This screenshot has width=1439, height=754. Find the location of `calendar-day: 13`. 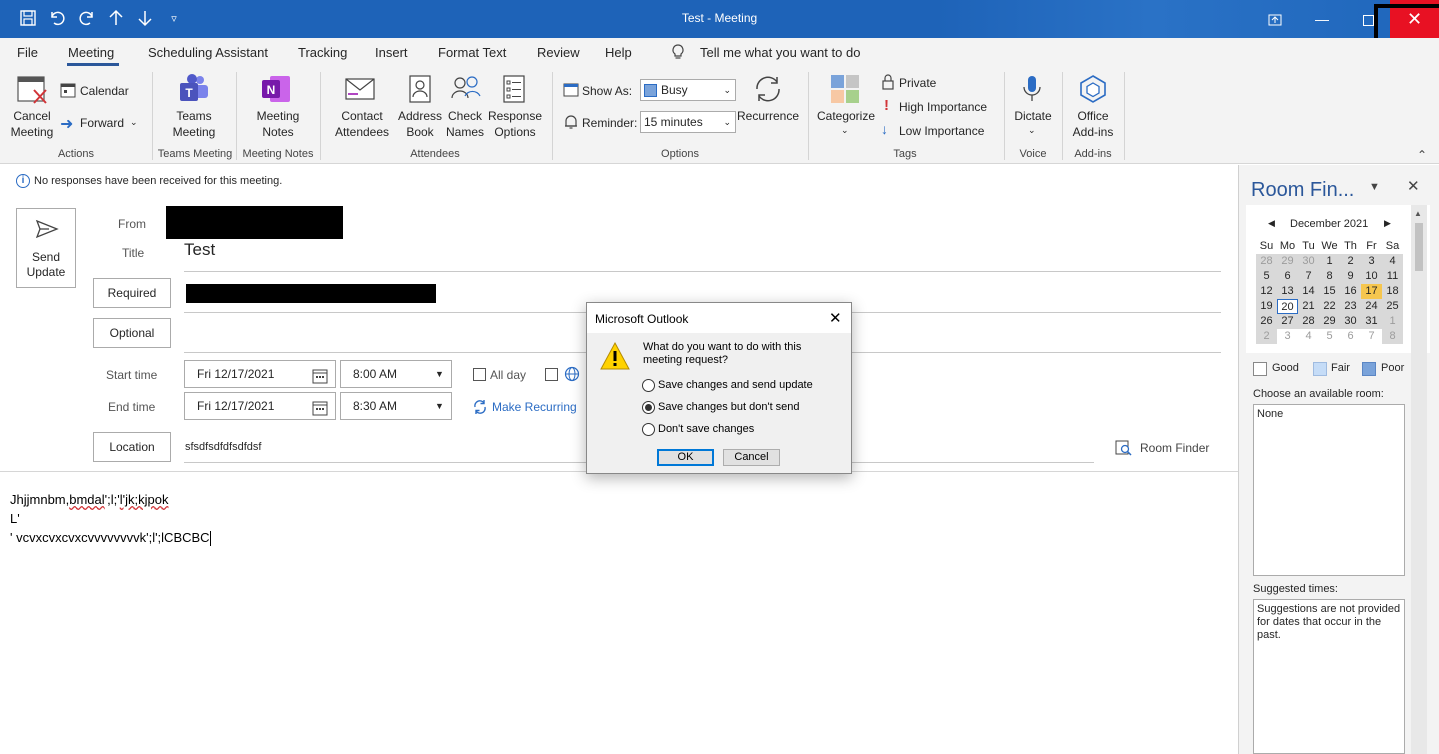

calendar-day: 13 is located at coordinates (1287, 291).